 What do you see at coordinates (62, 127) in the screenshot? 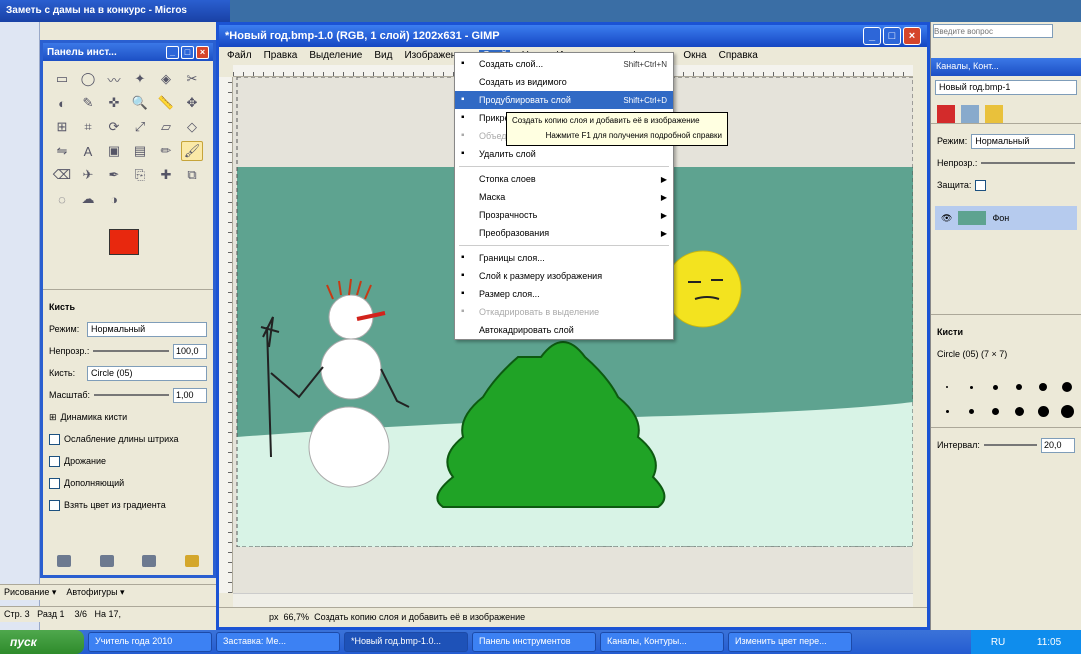
I see `align-icon: ⊞` at bounding box center [62, 127].